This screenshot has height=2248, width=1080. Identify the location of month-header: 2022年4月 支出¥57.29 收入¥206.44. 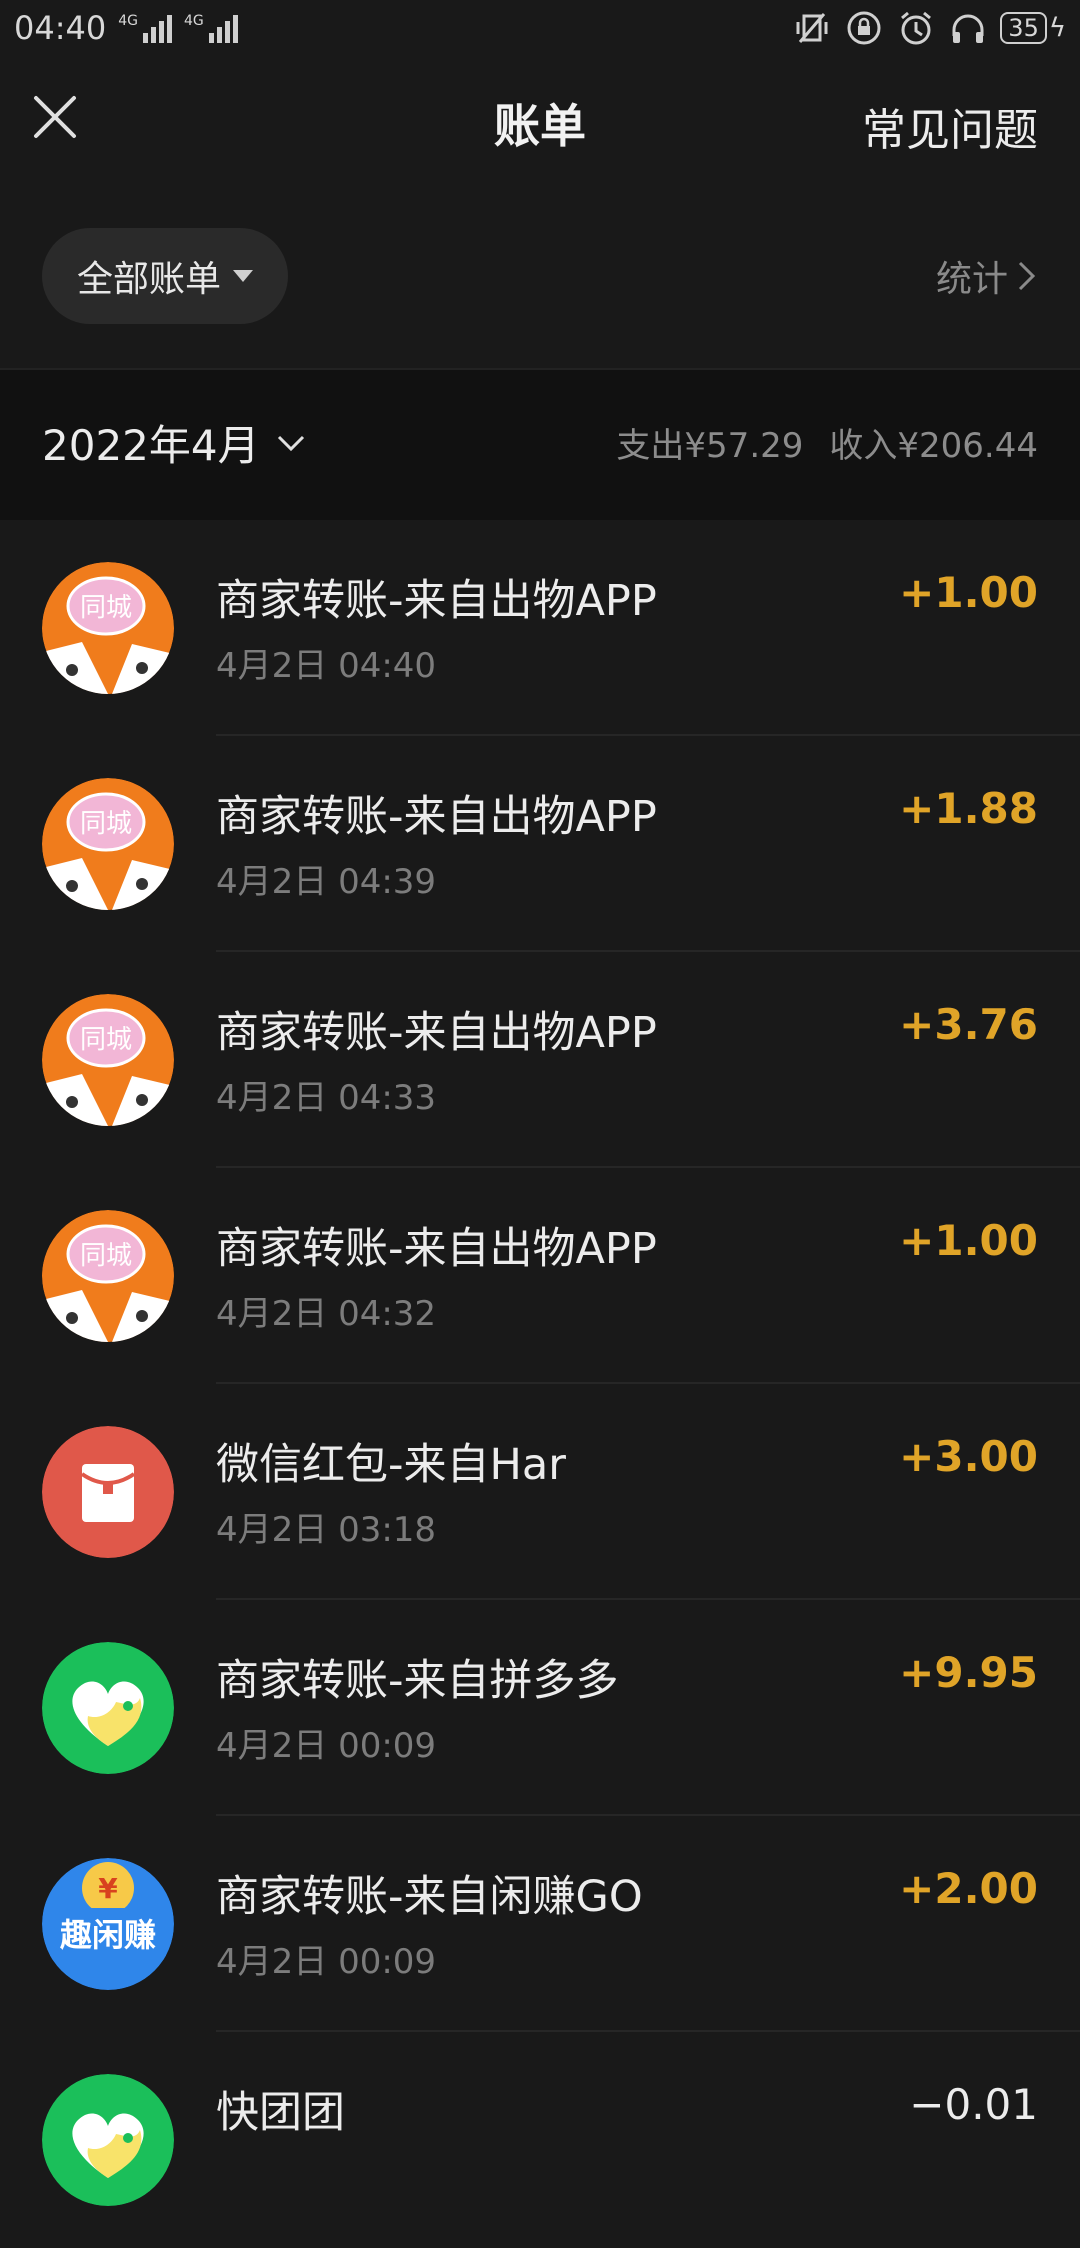
(540, 445).